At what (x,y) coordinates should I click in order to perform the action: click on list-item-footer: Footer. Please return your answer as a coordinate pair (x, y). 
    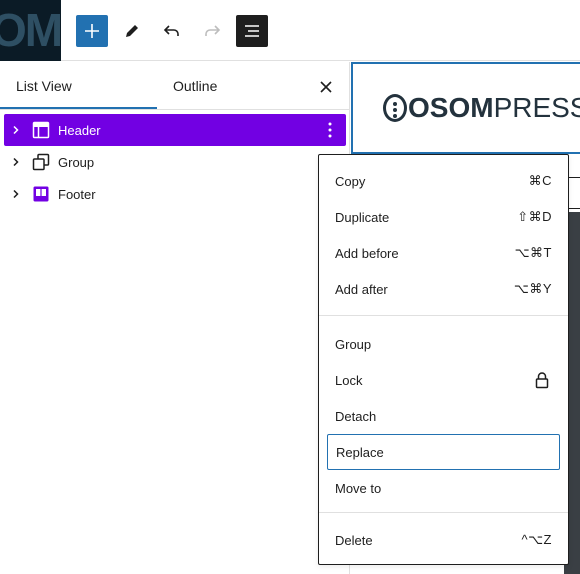
    Looking at the image, I should click on (175, 194).